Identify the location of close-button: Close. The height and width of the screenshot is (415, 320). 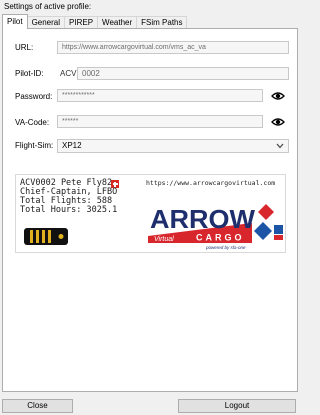
(37, 406).